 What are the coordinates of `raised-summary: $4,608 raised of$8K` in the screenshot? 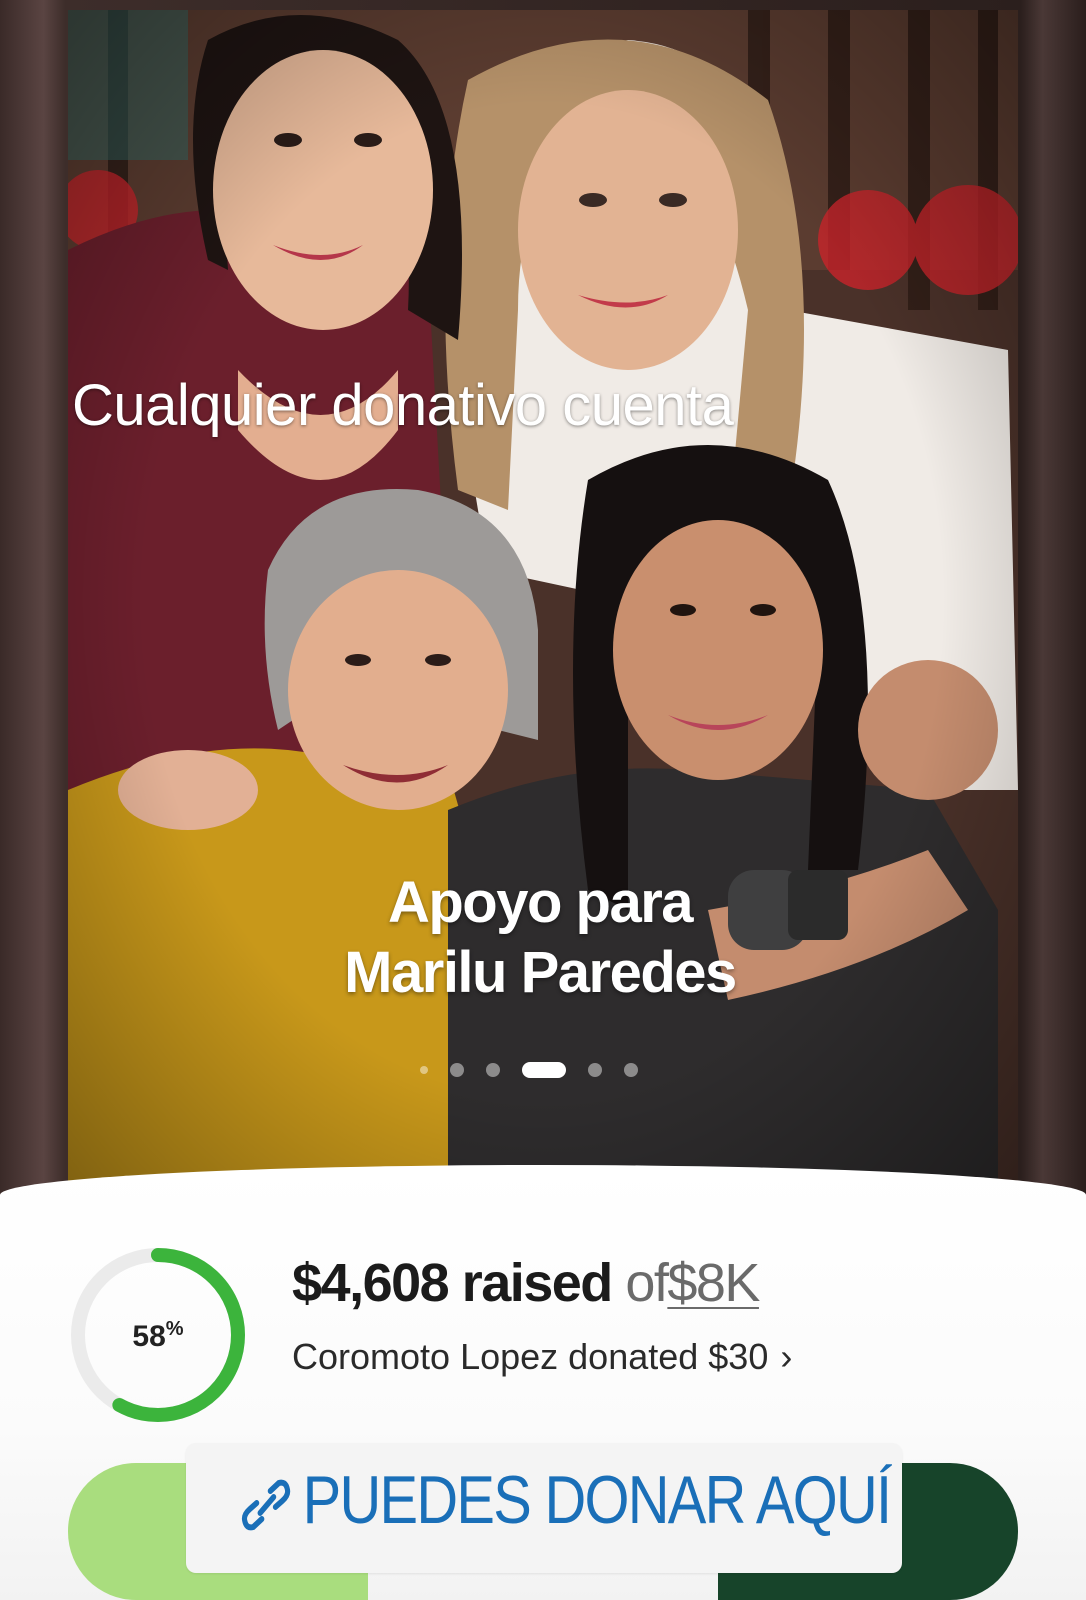 It's located at (526, 1283).